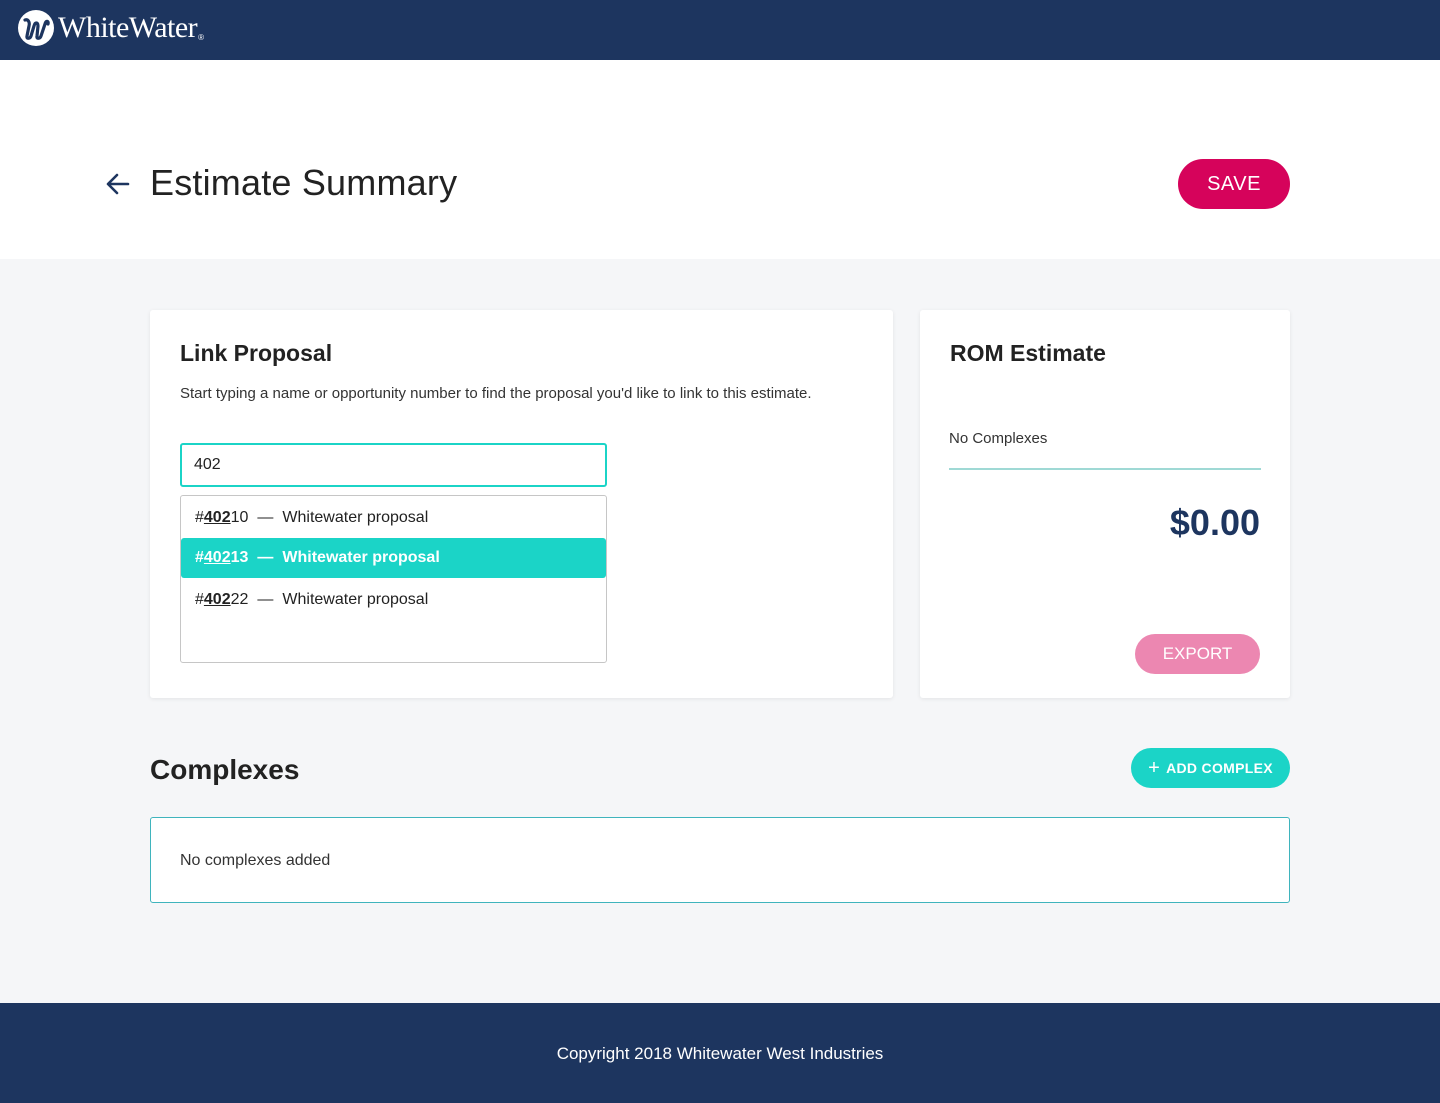 The image size is (1440, 1103). Describe the element at coordinates (393, 518) in the screenshot. I see `proposal-result-item: #402 10— Whitewater proposal` at that location.